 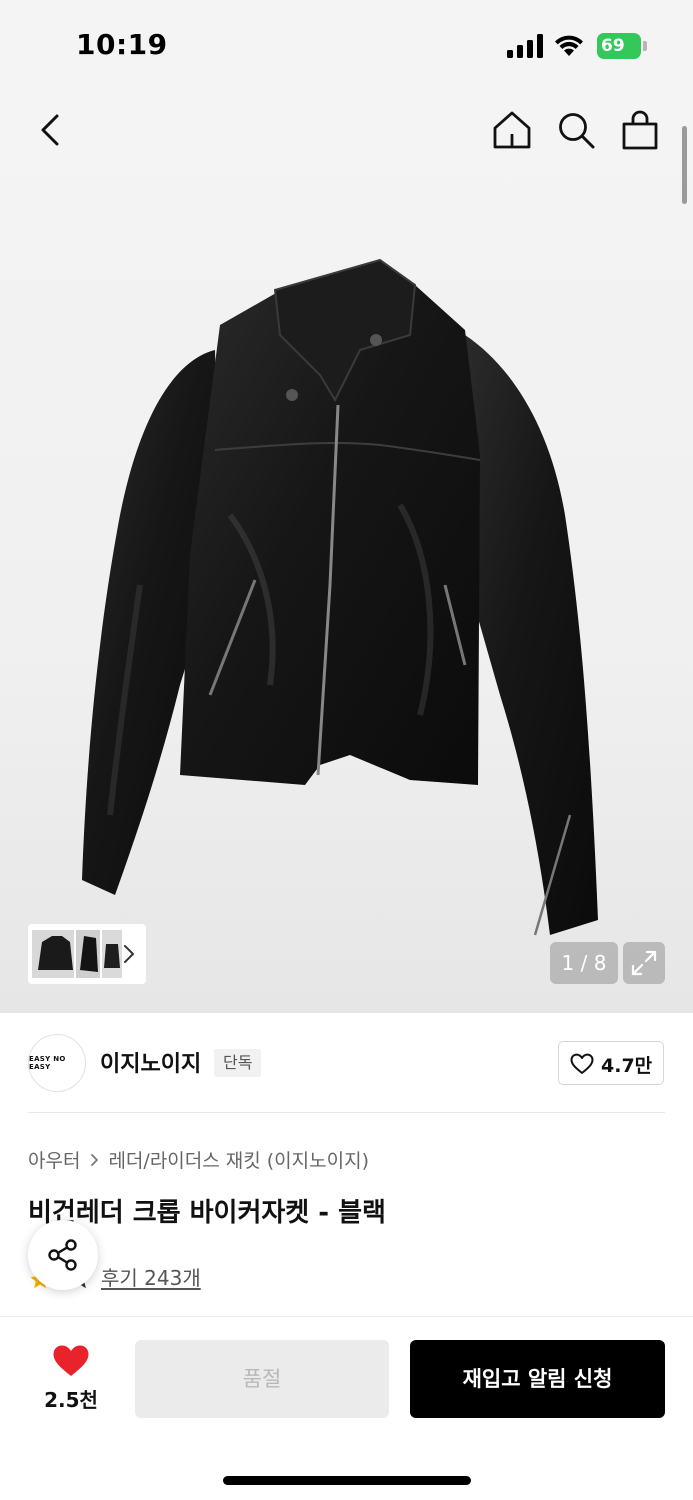 I want to click on back-chevron-icon, so click(x=50, y=130).